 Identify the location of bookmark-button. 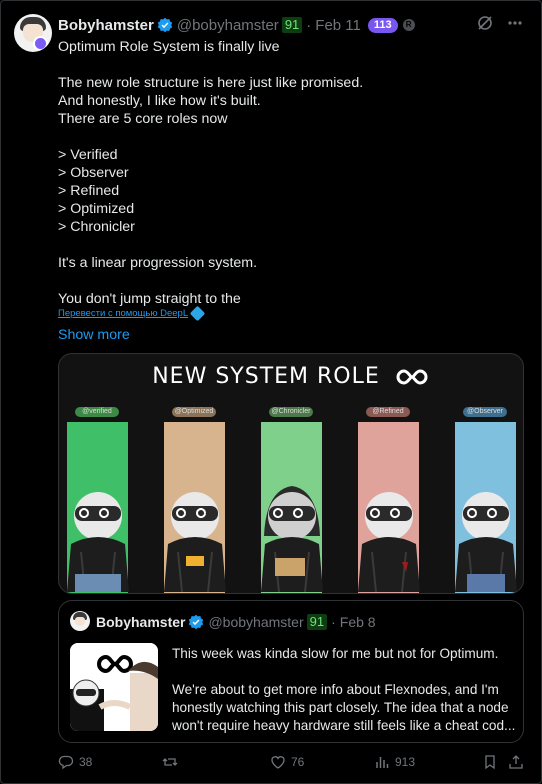
(490, 762).